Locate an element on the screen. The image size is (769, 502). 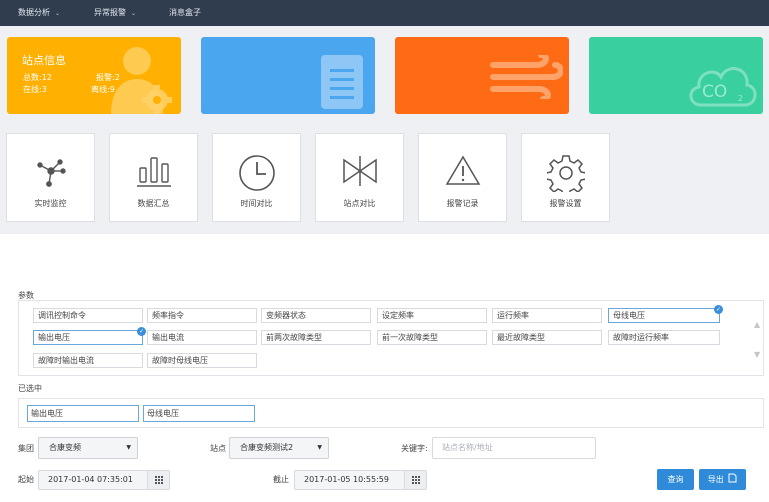
station-total: 总数:12 is located at coordinates (37, 77).